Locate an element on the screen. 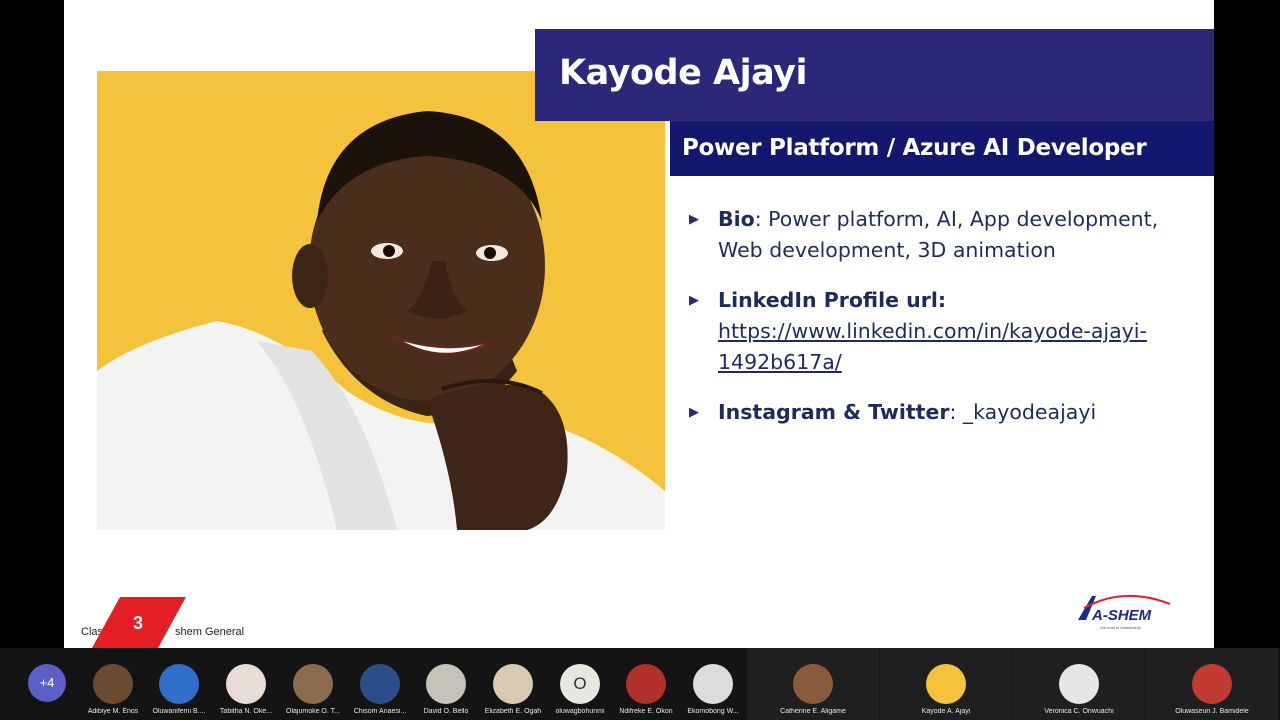 The height and width of the screenshot is (720, 1280). participant-name: Ndifreke E. Okon is located at coordinates (646, 711).